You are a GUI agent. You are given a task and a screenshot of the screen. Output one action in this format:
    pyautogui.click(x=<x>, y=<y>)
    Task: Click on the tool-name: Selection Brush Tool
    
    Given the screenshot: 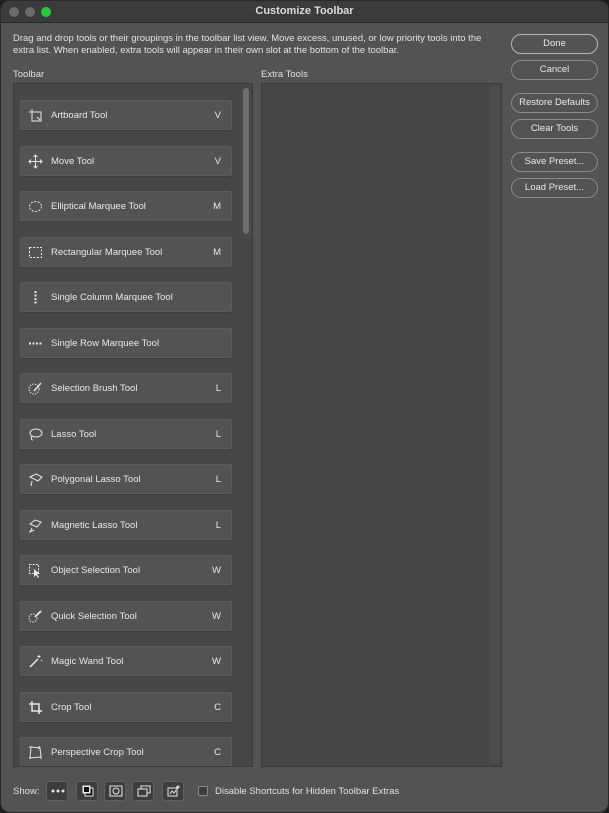 What is the action you would take?
    pyautogui.click(x=94, y=388)
    